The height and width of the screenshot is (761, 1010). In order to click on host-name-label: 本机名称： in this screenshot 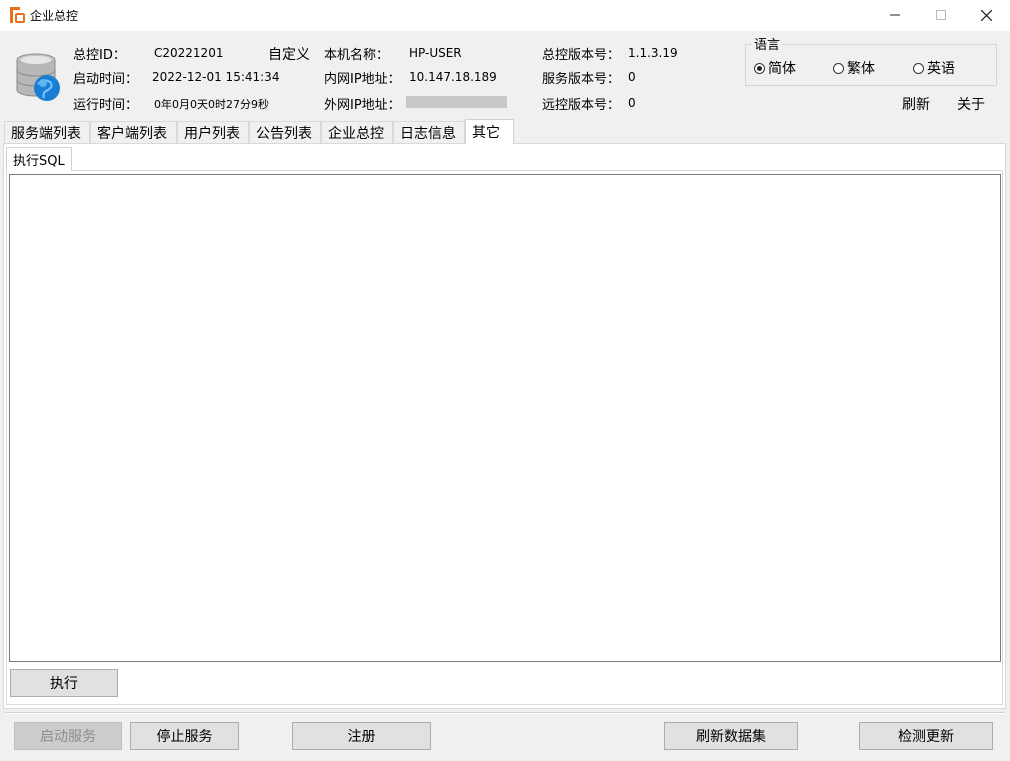, I will do `click(357, 55)`.